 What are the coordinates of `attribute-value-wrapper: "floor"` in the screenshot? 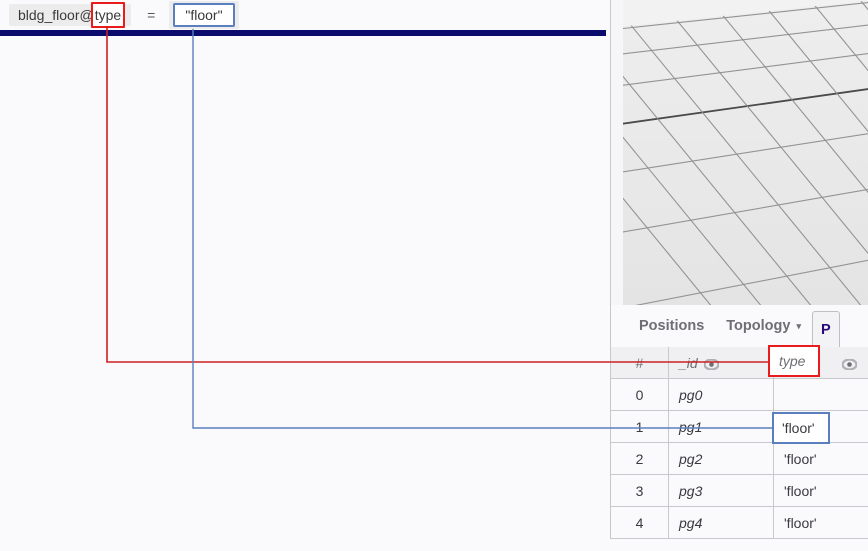 It's located at (204, 15).